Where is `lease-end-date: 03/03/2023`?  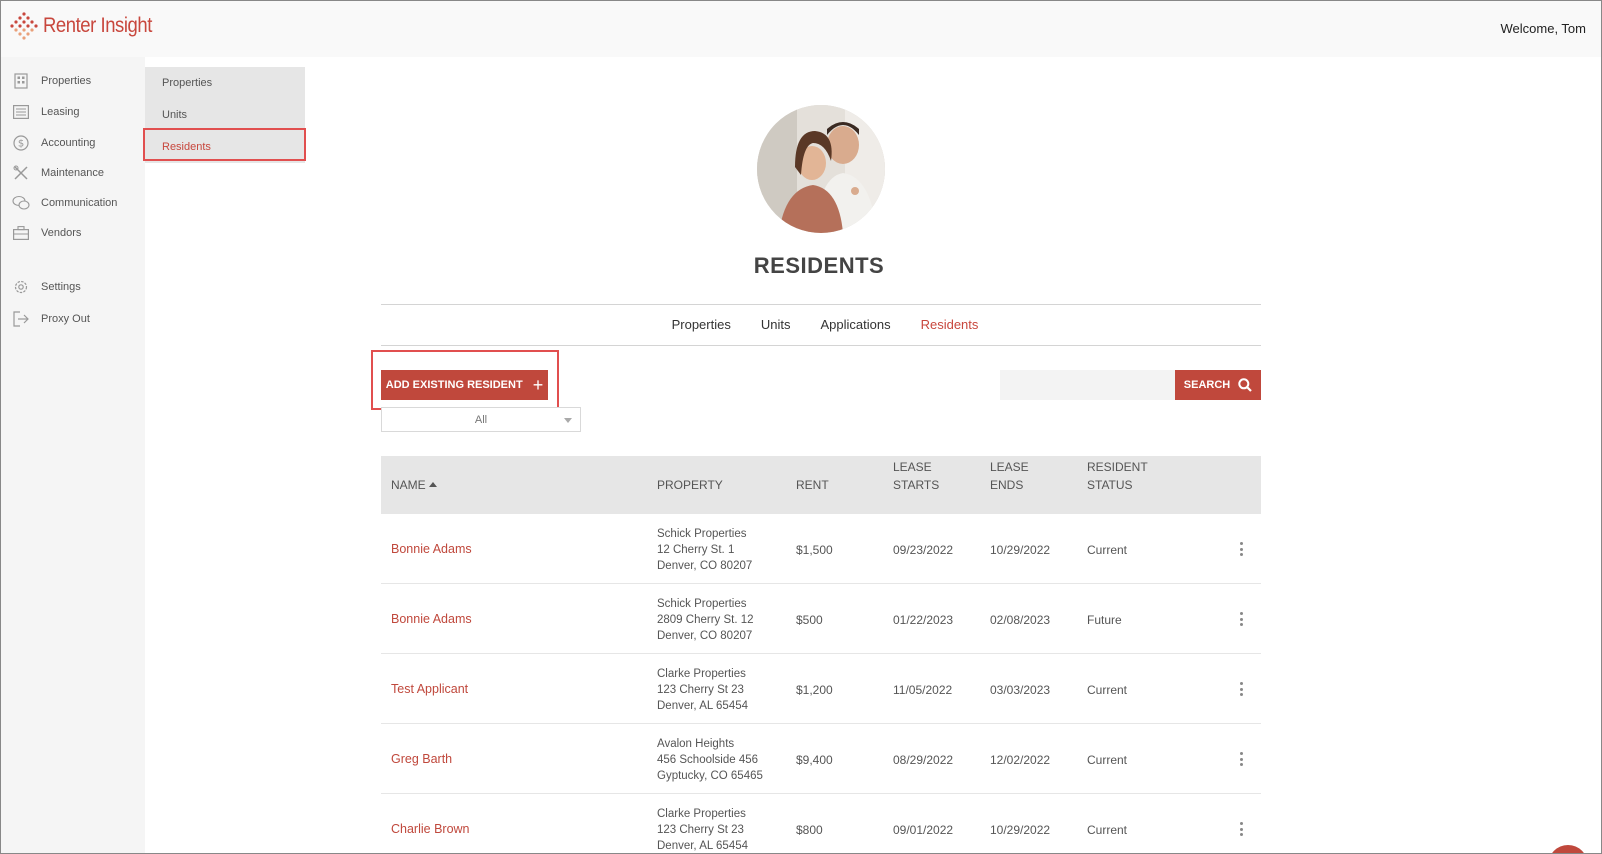 lease-end-date: 03/03/2023 is located at coordinates (1020, 690).